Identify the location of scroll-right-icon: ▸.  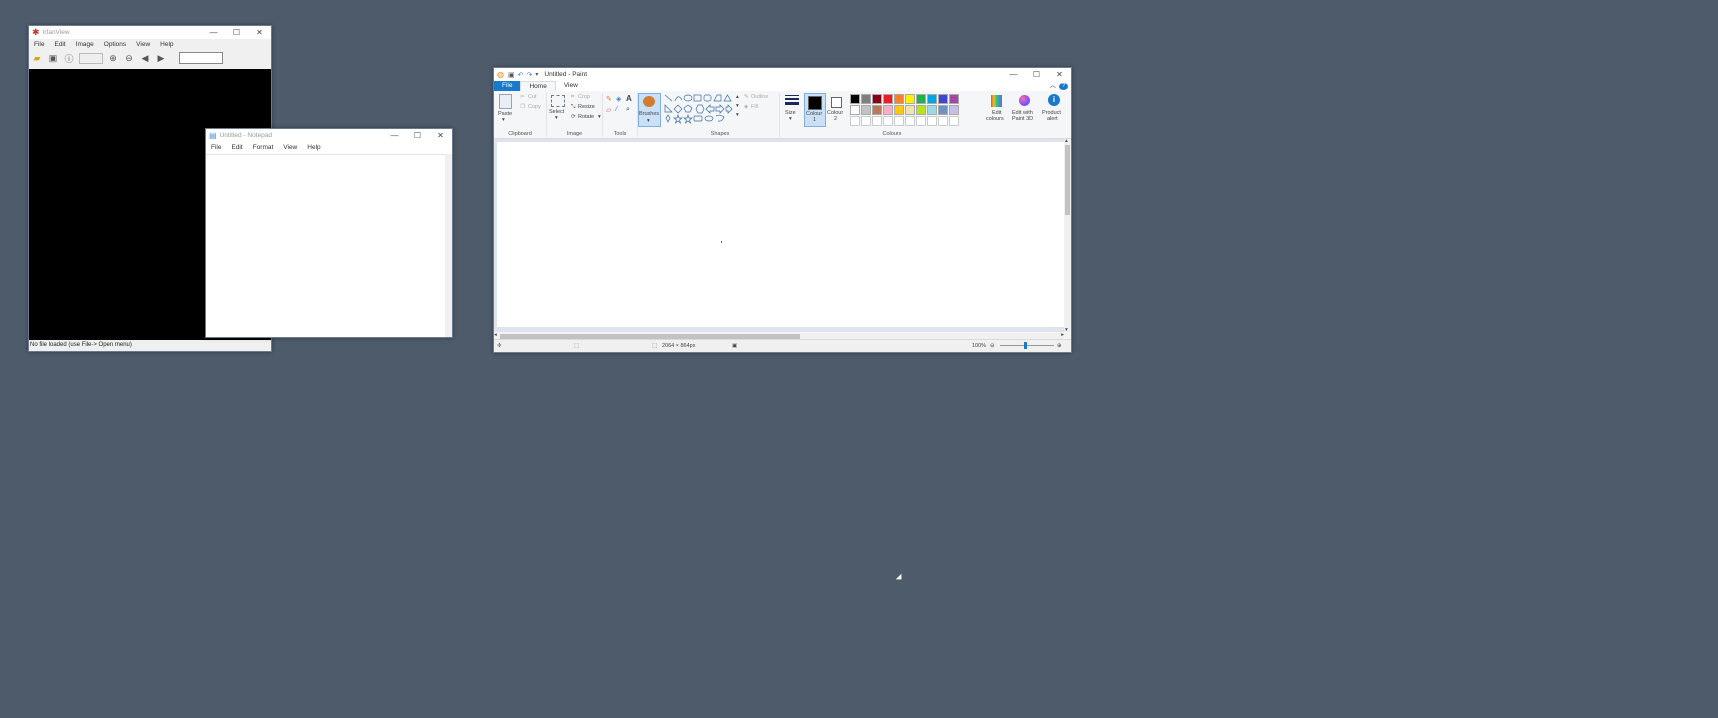
(1062, 335).